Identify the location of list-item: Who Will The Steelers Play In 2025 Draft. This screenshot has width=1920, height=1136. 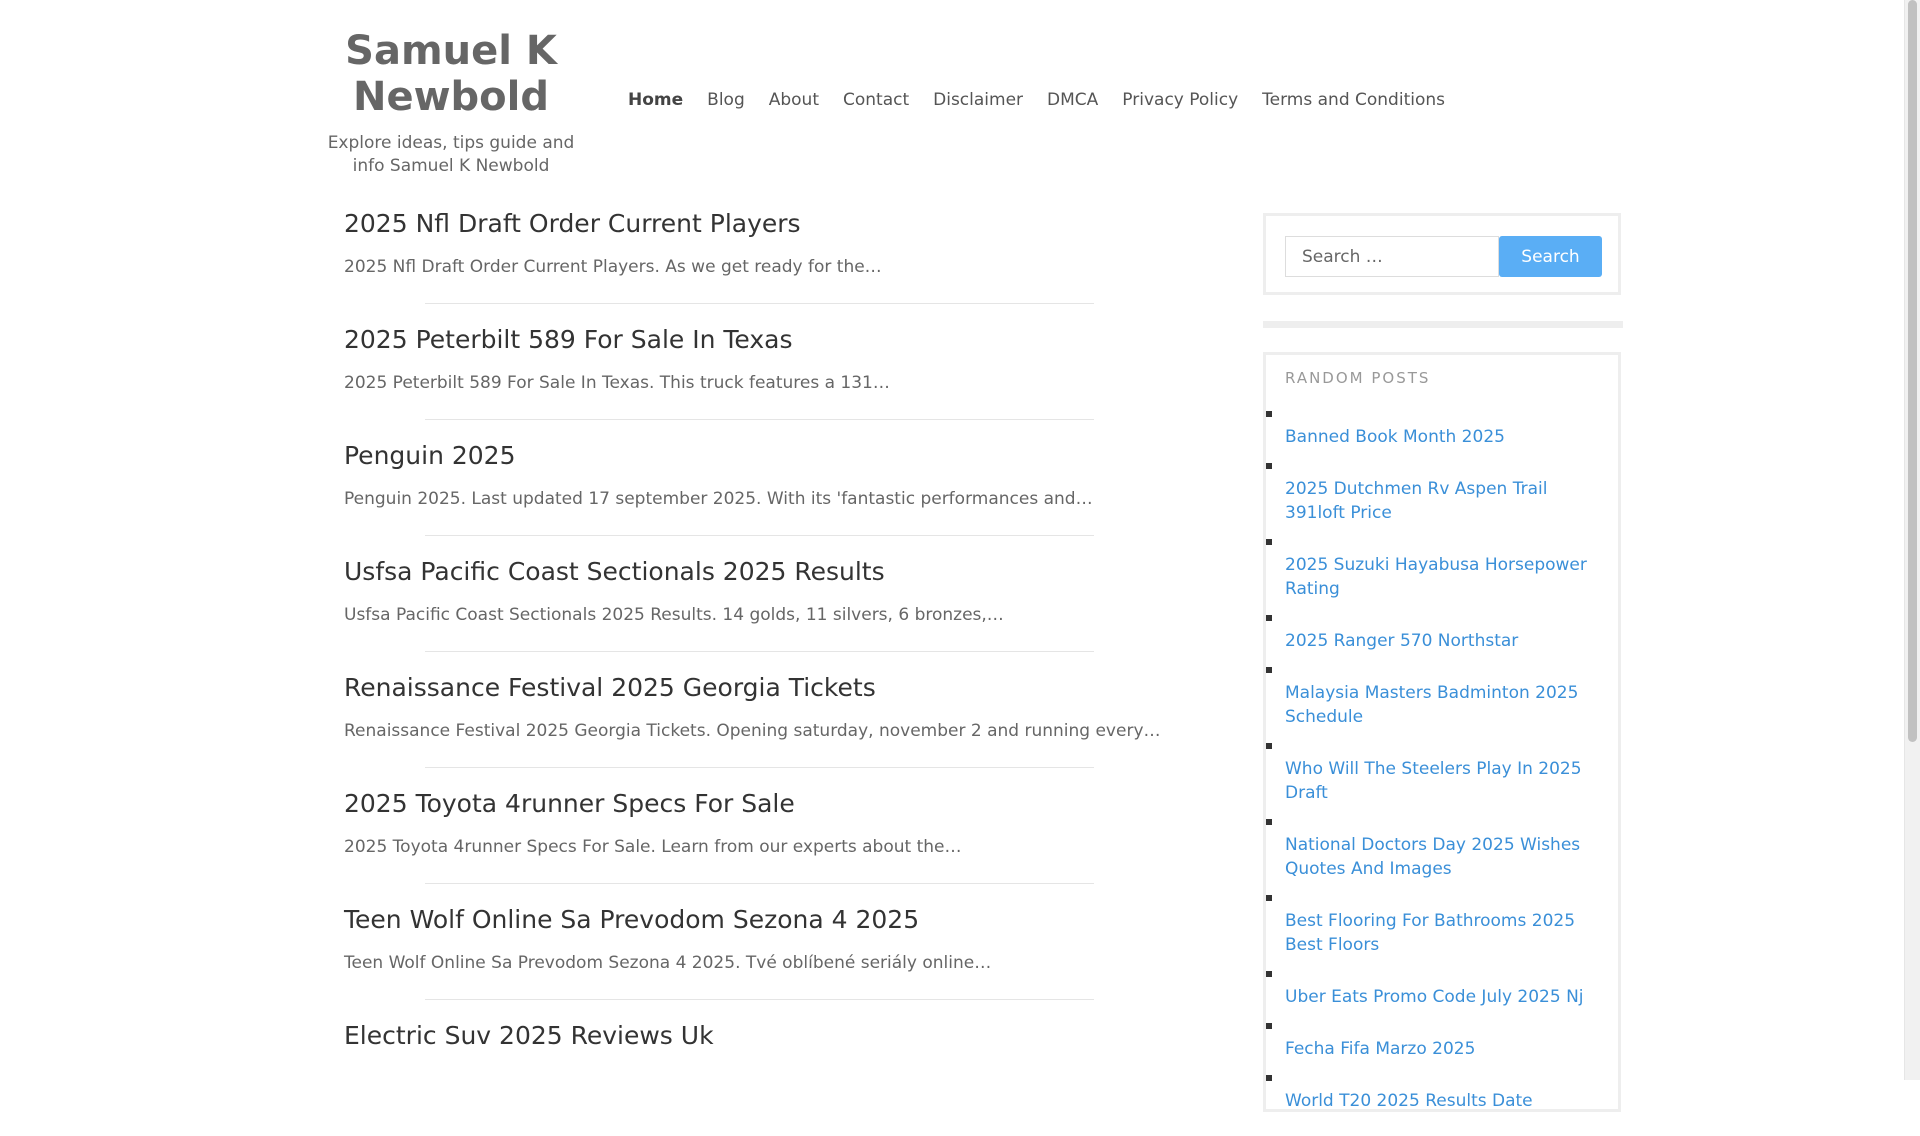
(1436, 774).